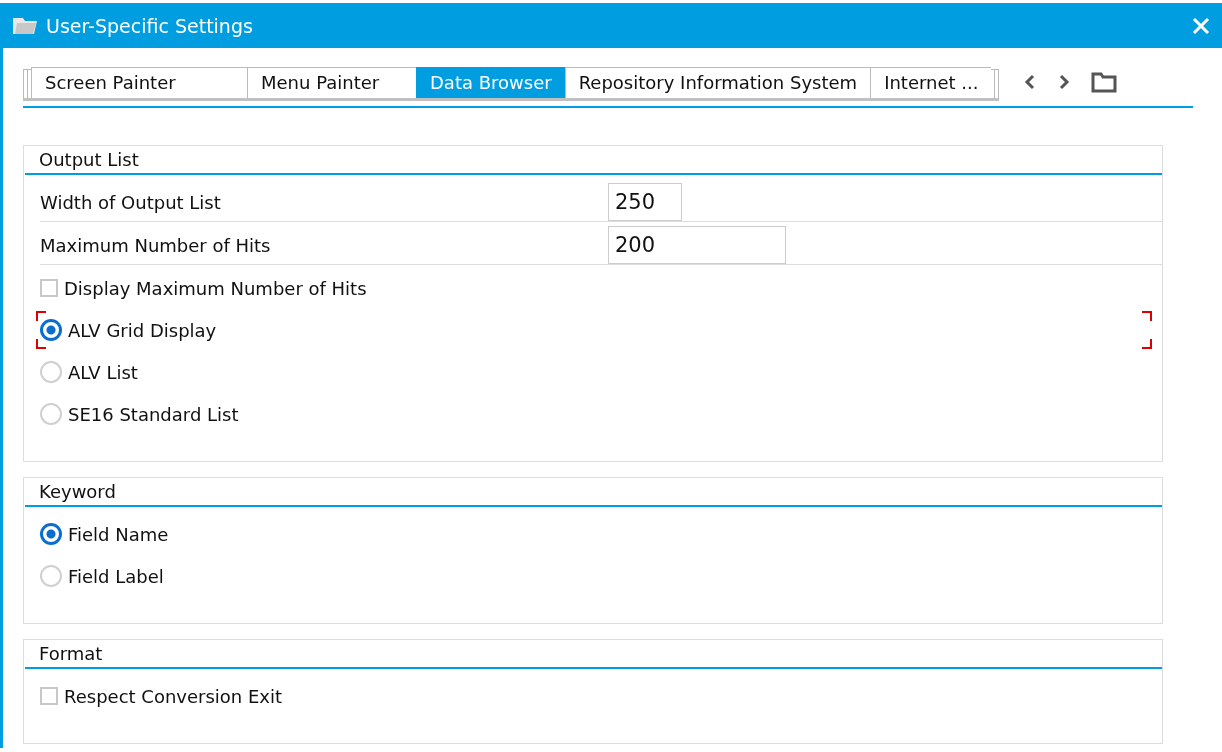 The width and height of the screenshot is (1222, 752). I want to click on settings-icon, so click(25, 25).